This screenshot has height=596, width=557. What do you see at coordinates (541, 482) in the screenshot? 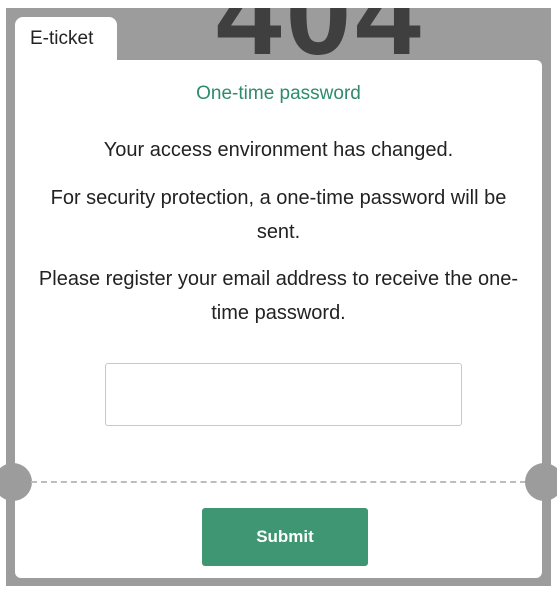
I see `ticket-notch-right` at bounding box center [541, 482].